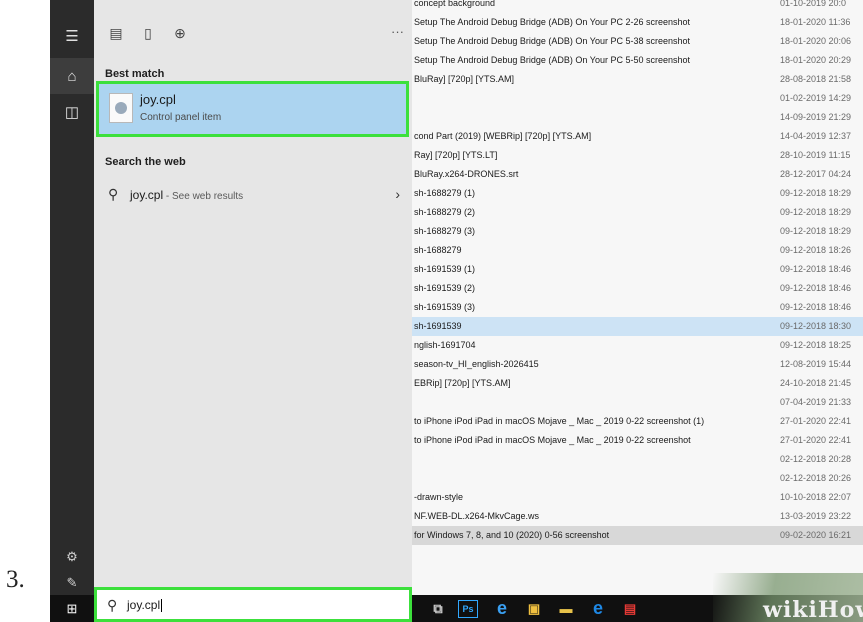  I want to click on task-view-icon: ⧉, so click(438, 608).